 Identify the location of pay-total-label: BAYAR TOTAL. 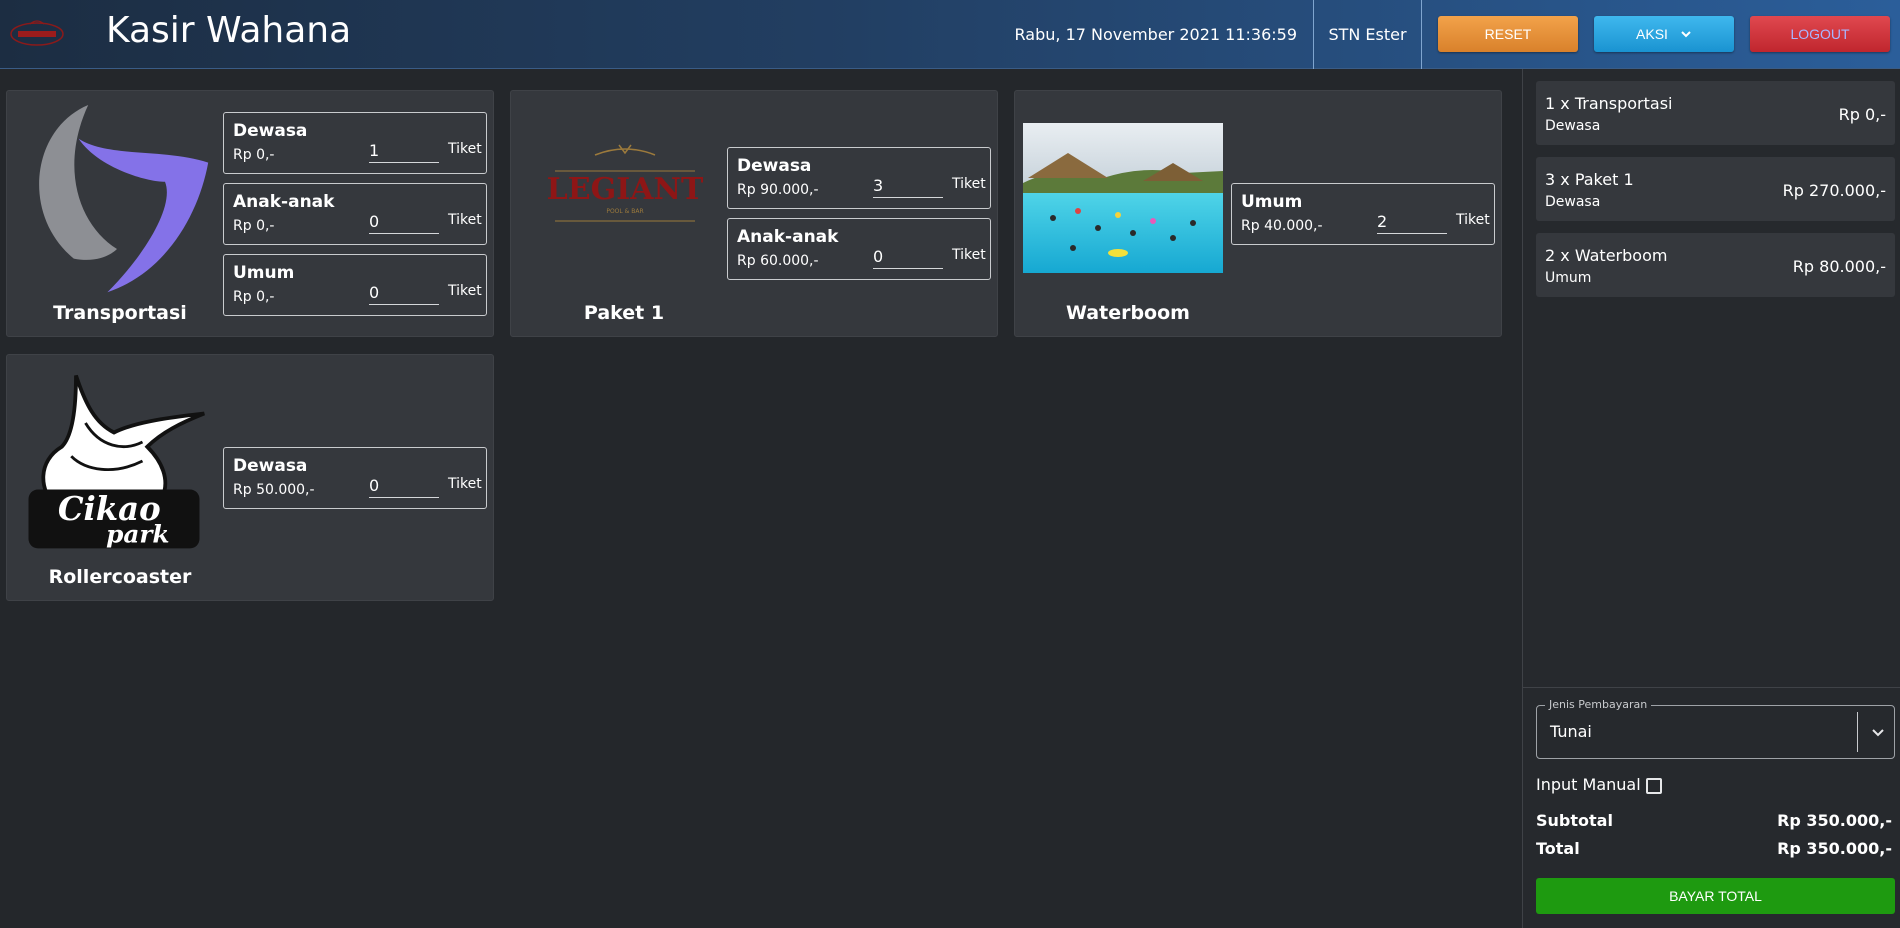
(1715, 896).